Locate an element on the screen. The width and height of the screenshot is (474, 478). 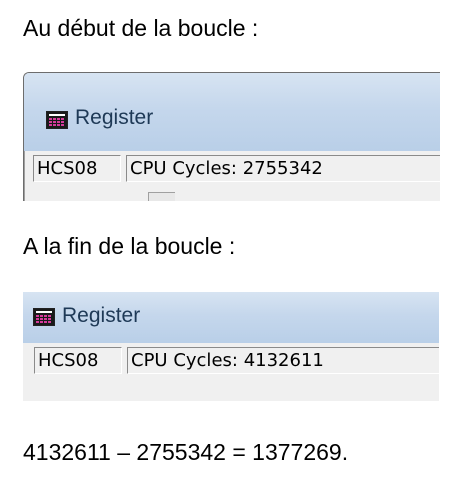
cpu-cycles-field: CPU Cycles: 4132611 is located at coordinates (283, 360).